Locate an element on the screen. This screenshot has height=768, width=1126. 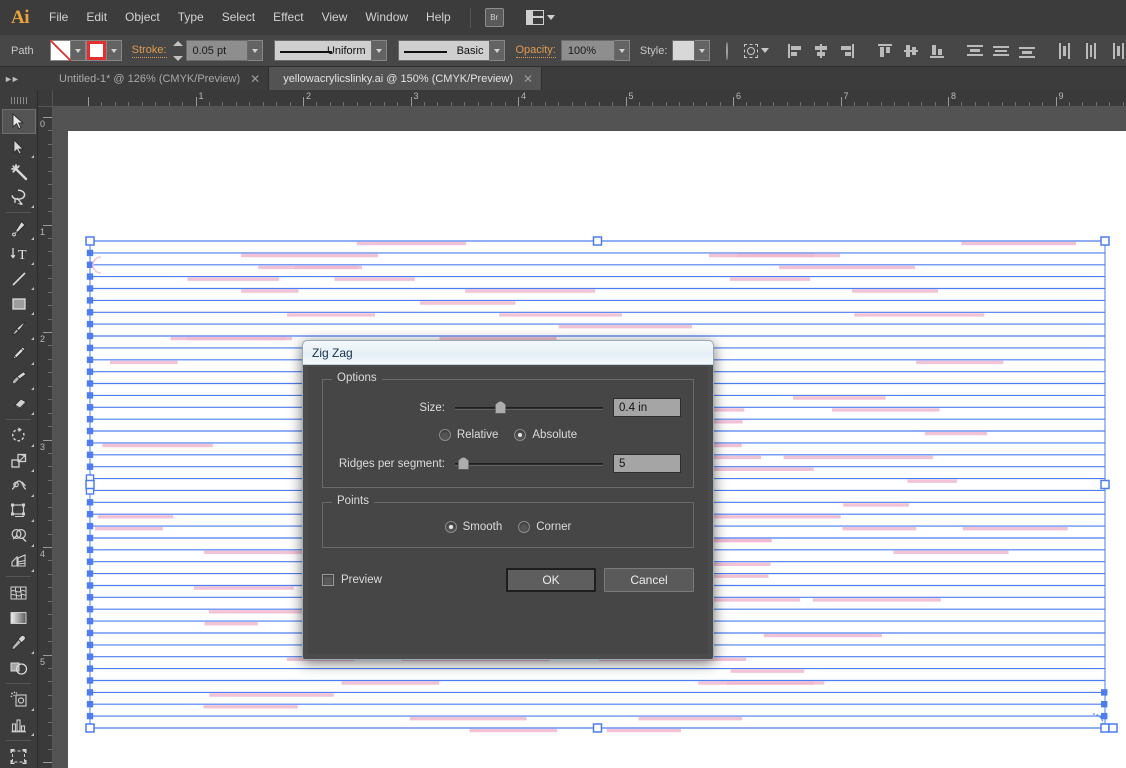
menu-effect: Effect is located at coordinates (288, 17).